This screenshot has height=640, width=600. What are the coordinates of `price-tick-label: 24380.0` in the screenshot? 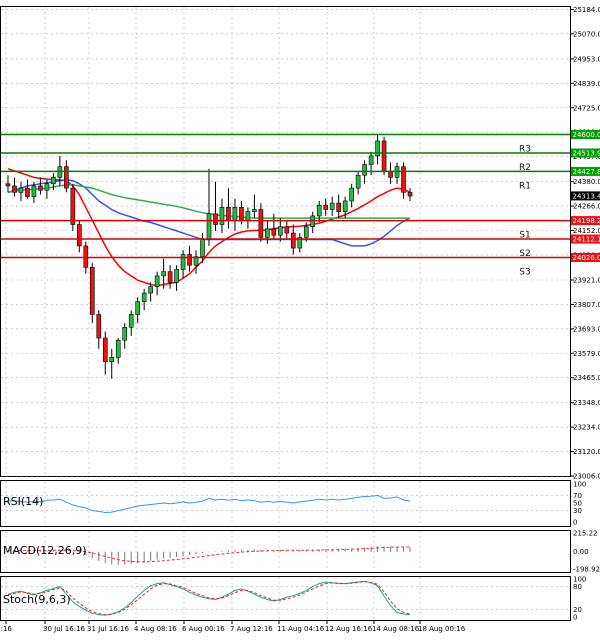 It's located at (586, 182).